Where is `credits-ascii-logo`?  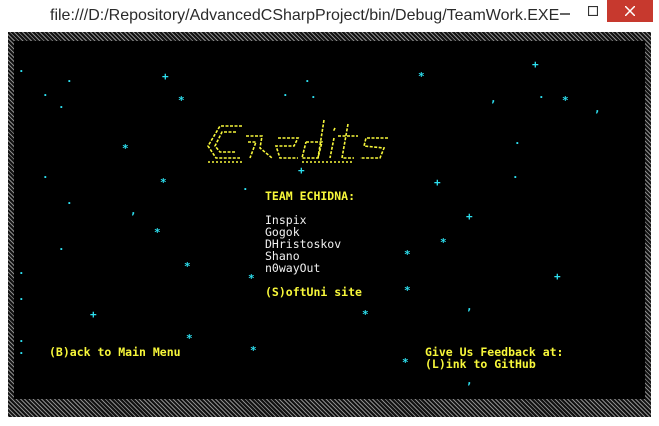 credits-ascii-logo is located at coordinates (297, 141).